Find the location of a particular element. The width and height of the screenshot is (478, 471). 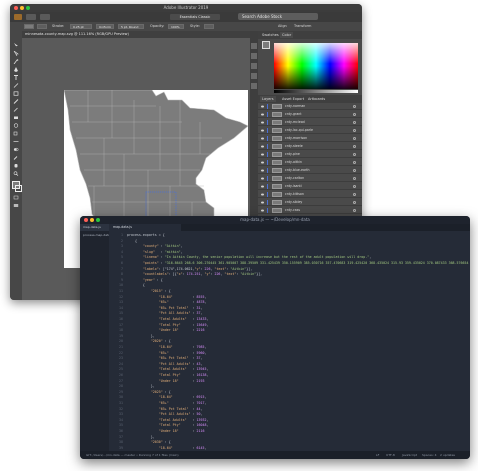

eraser-tool-icon is located at coordinates (16, 117).